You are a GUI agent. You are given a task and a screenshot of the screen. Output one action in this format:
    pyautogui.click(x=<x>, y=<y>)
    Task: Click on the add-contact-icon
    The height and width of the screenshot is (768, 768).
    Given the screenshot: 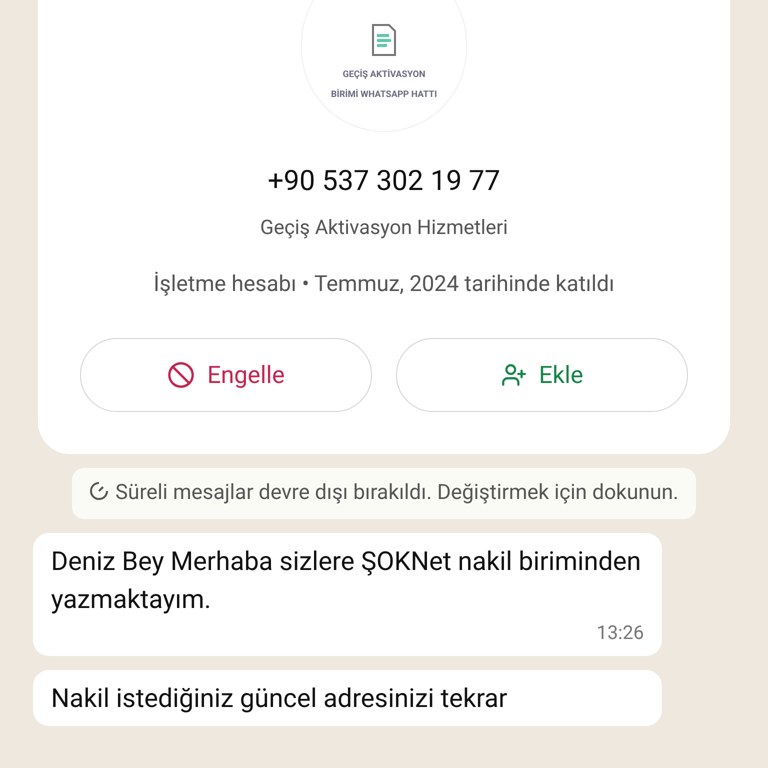 What is the action you would take?
    pyautogui.click(x=513, y=375)
    